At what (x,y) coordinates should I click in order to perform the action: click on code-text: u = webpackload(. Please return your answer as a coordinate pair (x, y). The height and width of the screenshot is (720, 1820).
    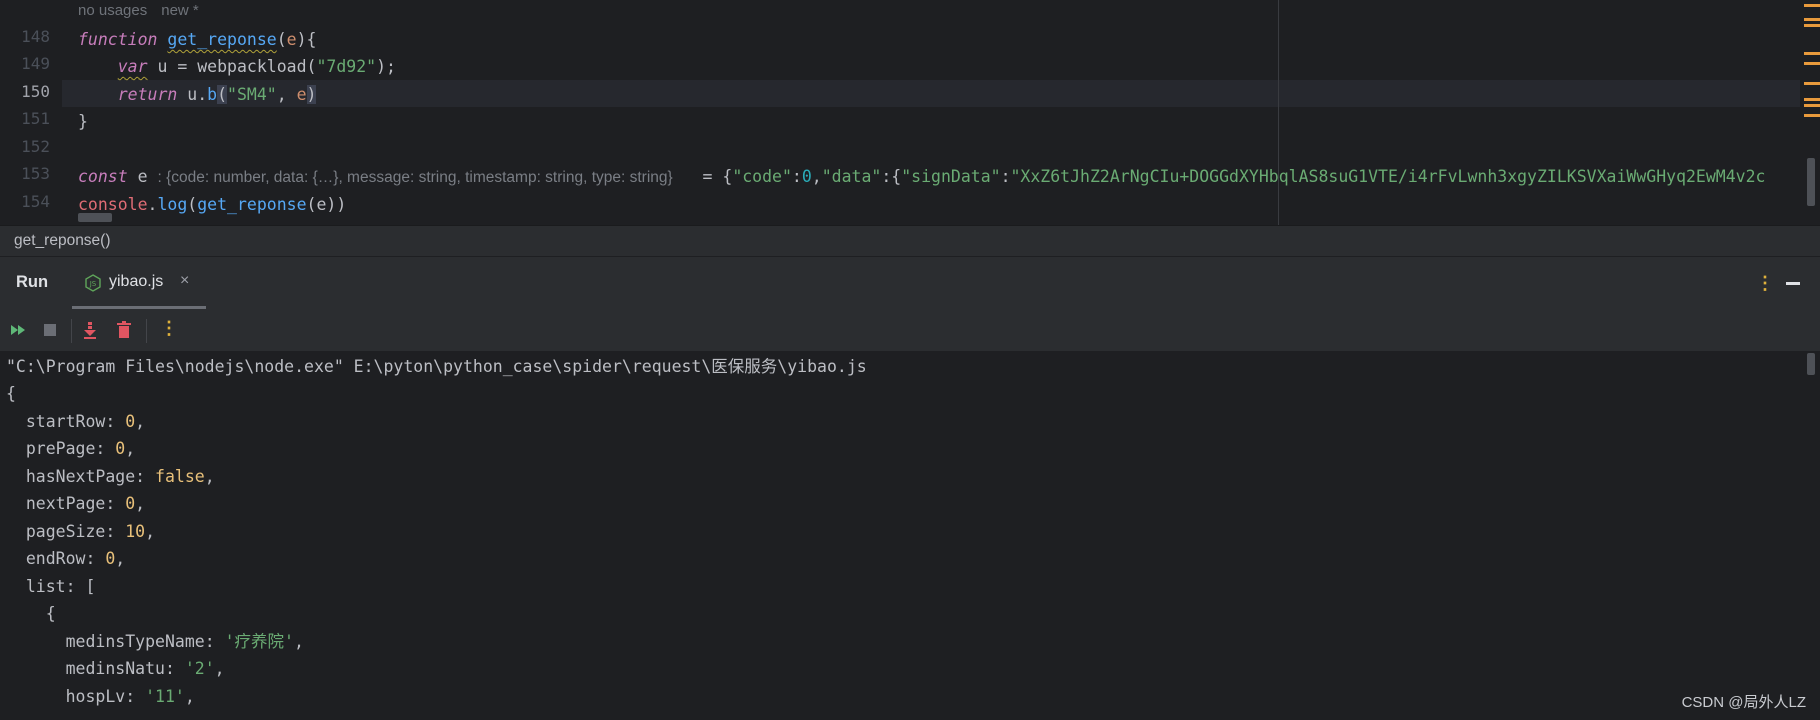
    Looking at the image, I should click on (232, 66).